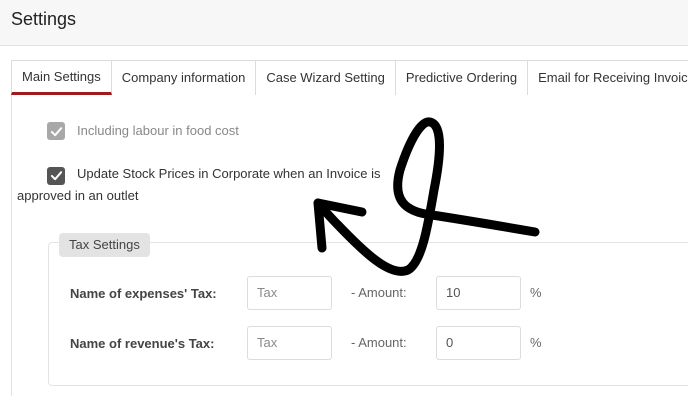 The width and height of the screenshot is (688, 396). Describe the element at coordinates (462, 77) in the screenshot. I see `tab-predictive-ordering: Predictive Ordering` at that location.